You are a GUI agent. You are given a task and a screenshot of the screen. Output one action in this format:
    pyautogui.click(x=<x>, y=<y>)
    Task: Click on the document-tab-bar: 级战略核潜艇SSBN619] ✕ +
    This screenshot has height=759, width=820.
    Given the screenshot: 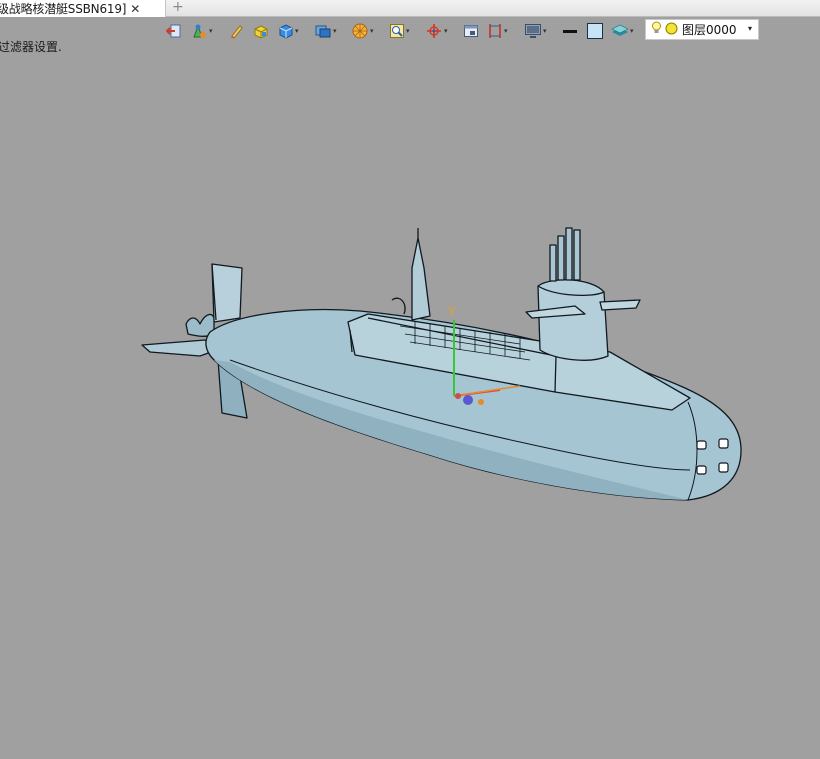 What is the action you would take?
    pyautogui.click(x=410, y=8)
    